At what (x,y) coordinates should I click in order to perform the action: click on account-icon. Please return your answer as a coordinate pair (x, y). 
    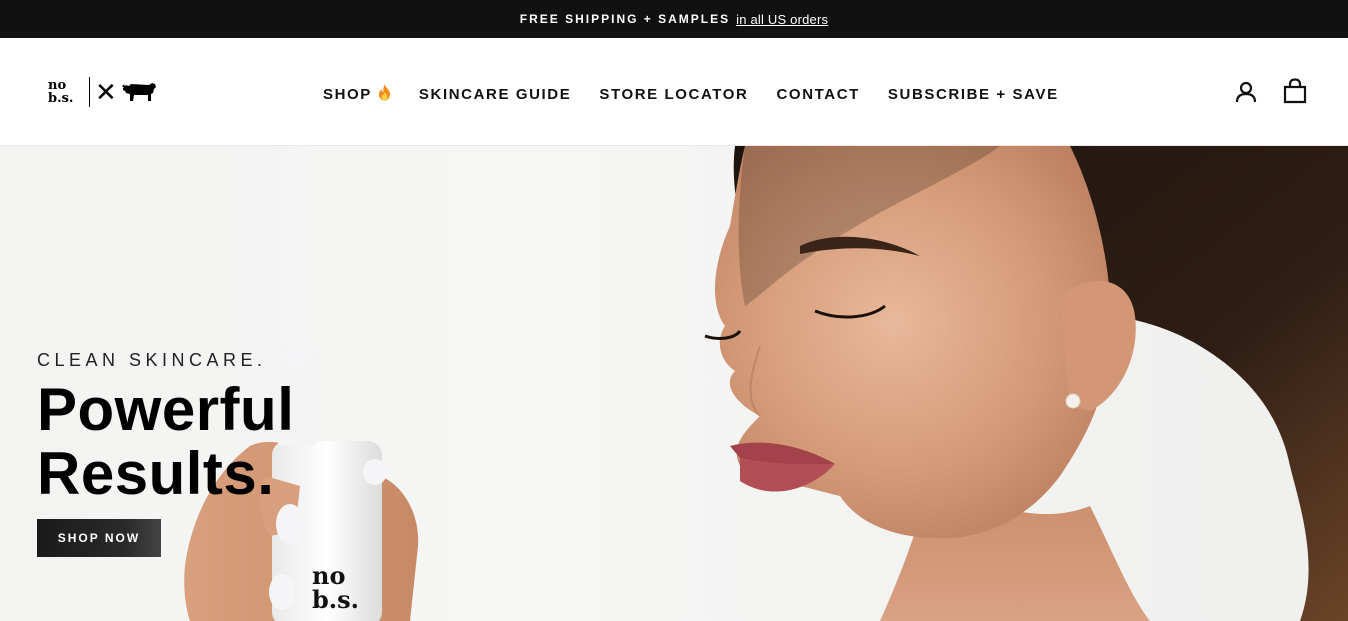
    Looking at the image, I should click on (1246, 92).